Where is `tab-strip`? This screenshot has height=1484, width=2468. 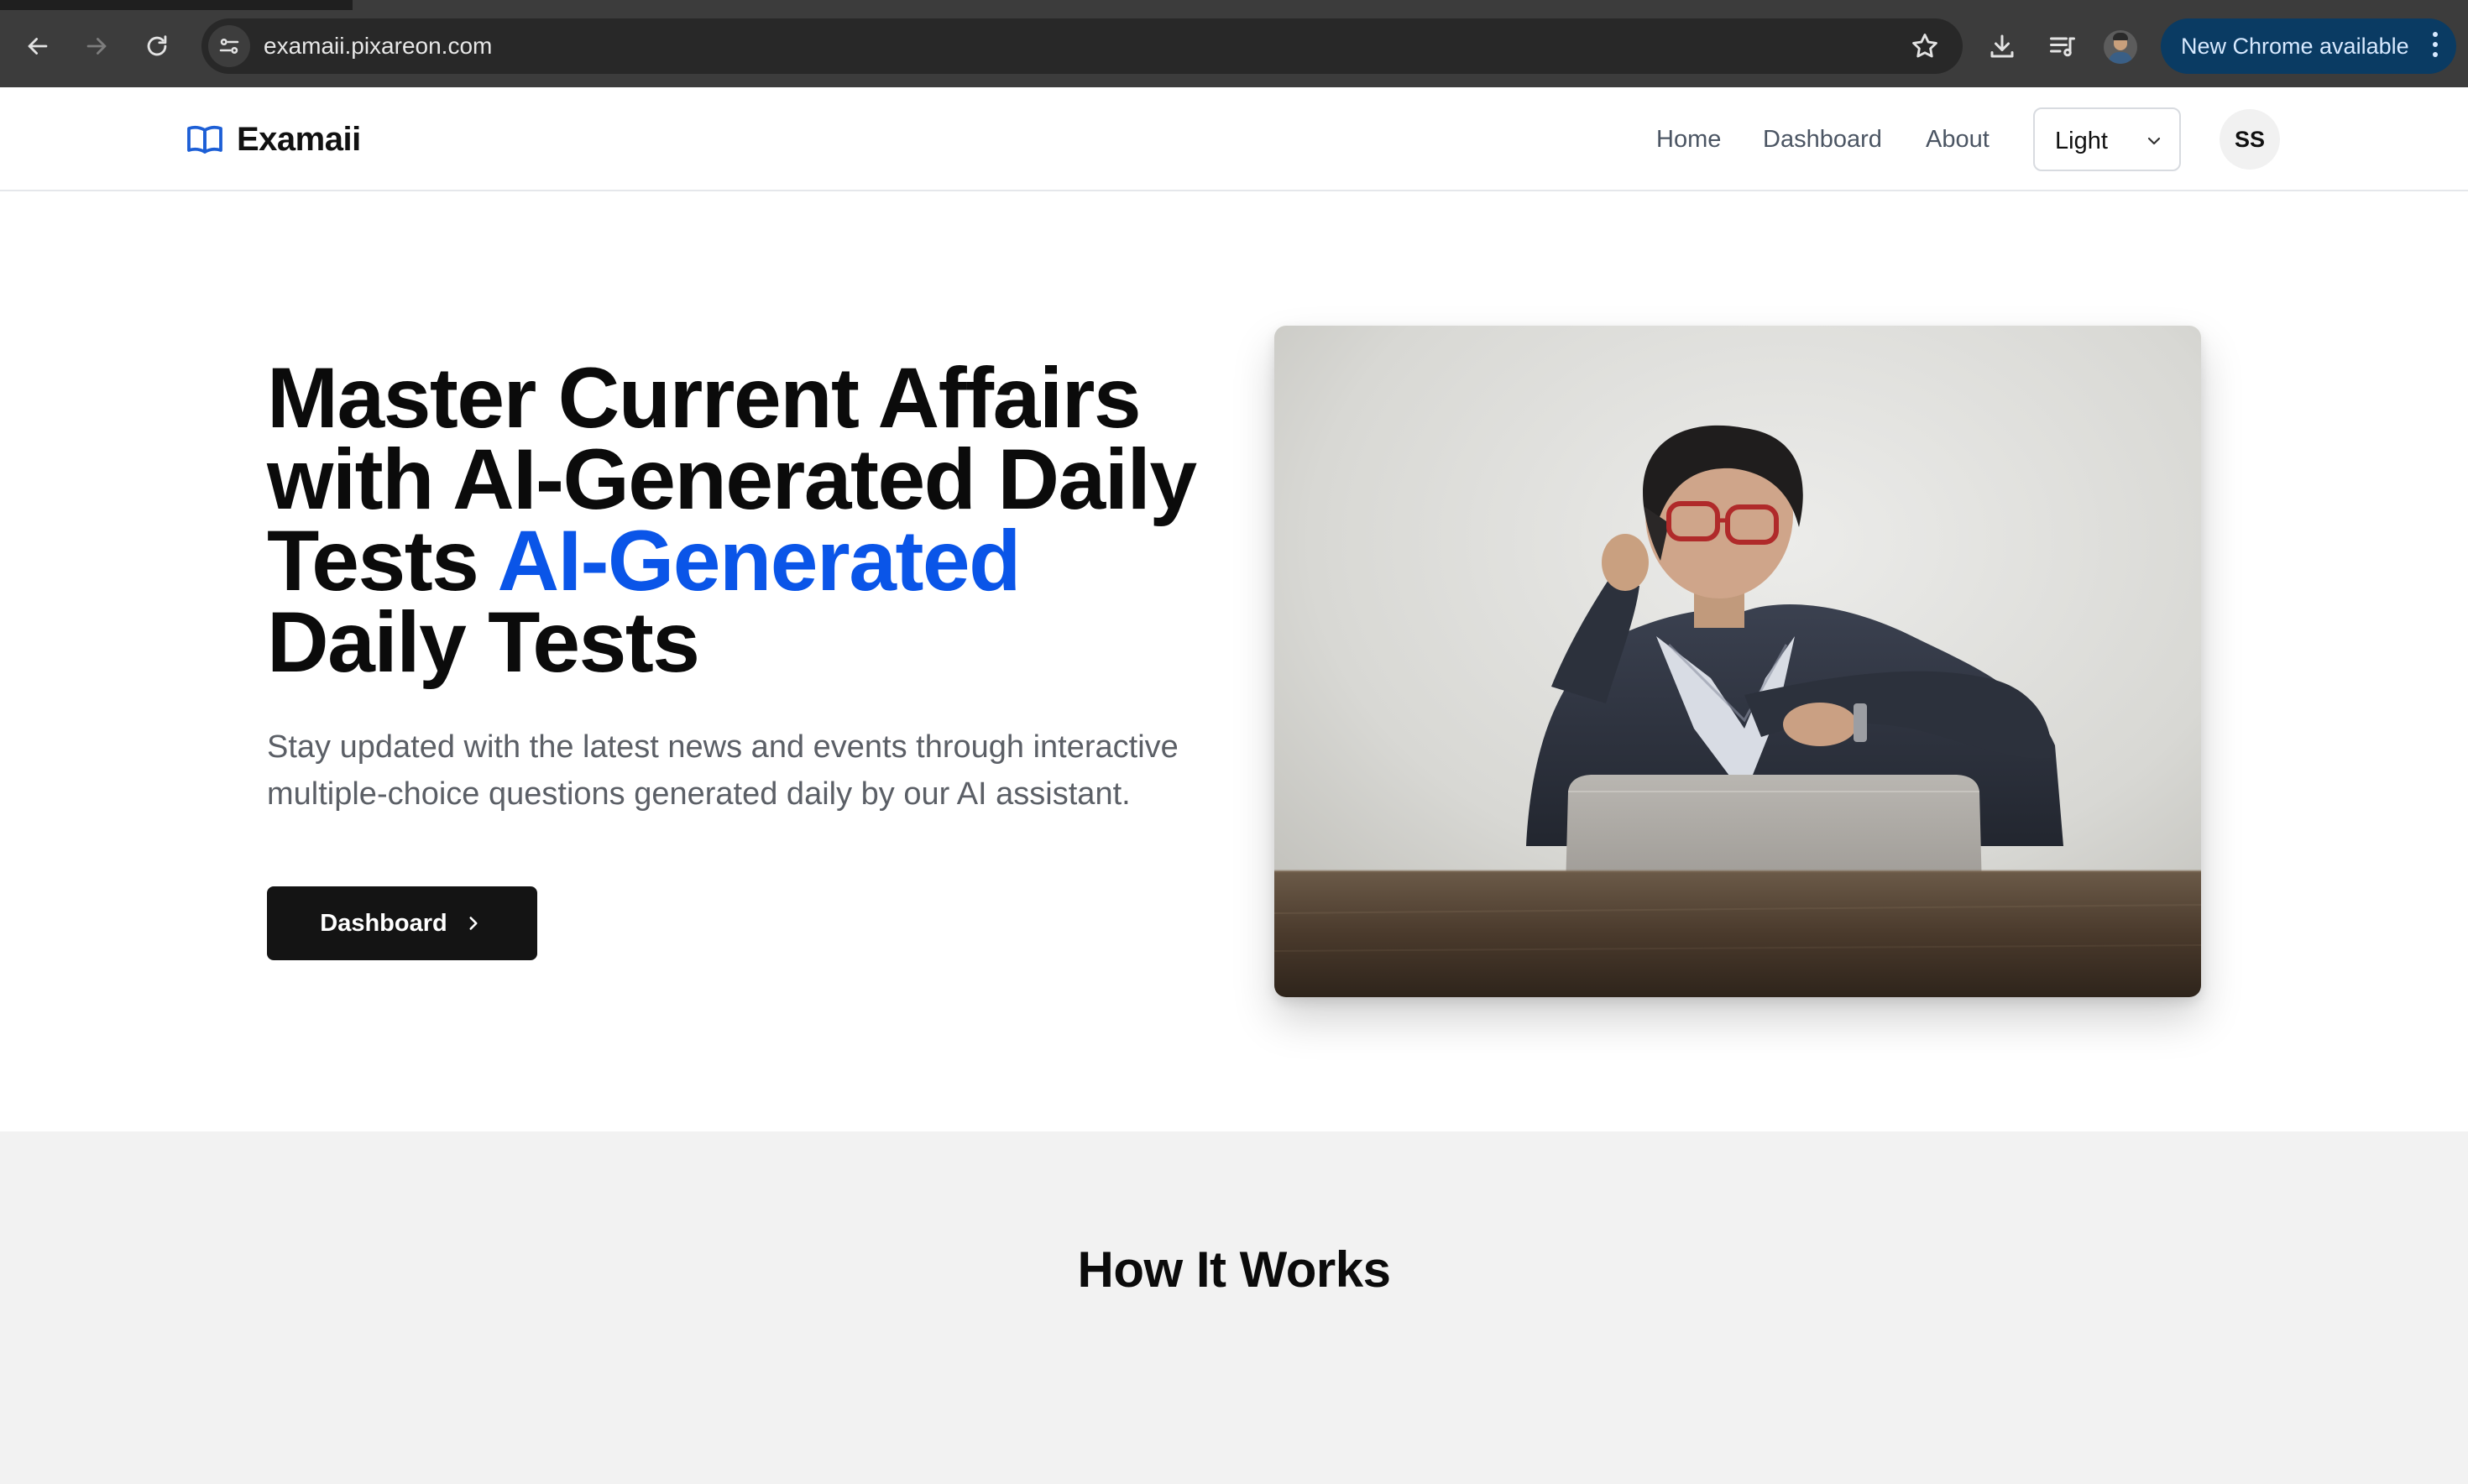
tab-strip is located at coordinates (1234, 5).